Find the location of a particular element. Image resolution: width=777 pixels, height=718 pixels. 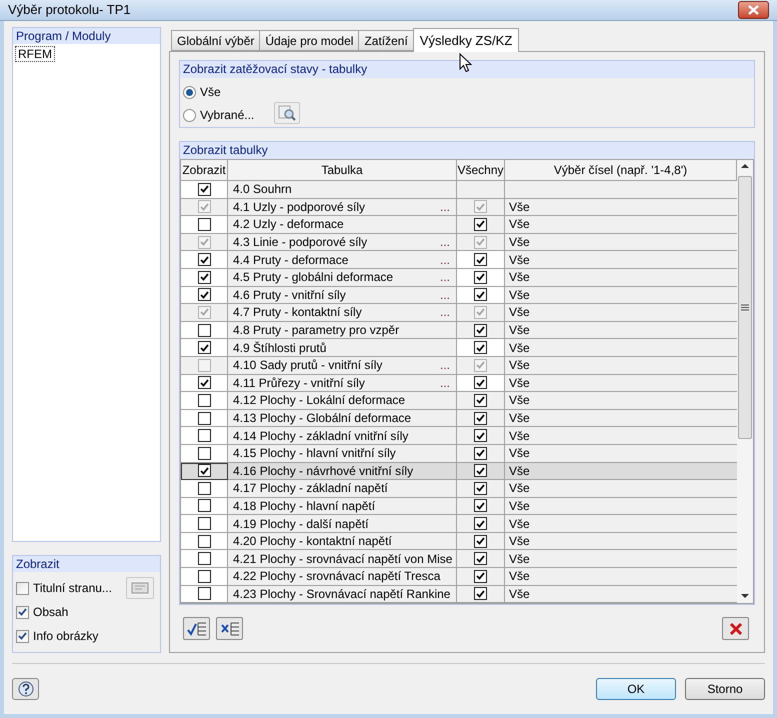

table-cell-text: 4.18 Plochy - hlavní napětí is located at coordinates (304, 506).